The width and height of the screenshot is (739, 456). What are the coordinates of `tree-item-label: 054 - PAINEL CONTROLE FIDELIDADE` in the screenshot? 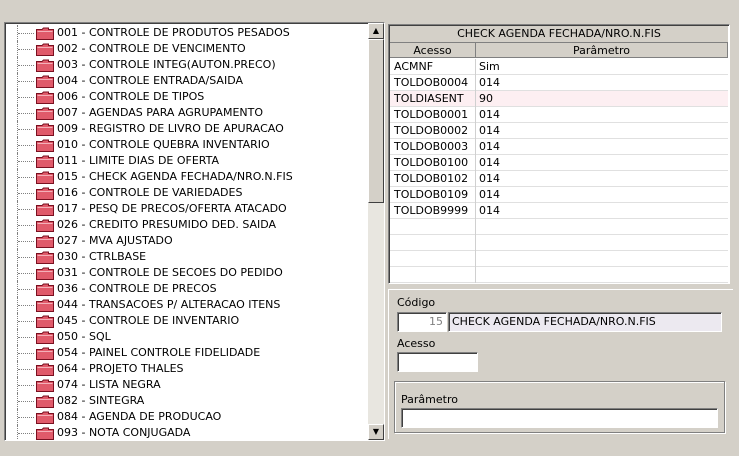 It's located at (159, 352).